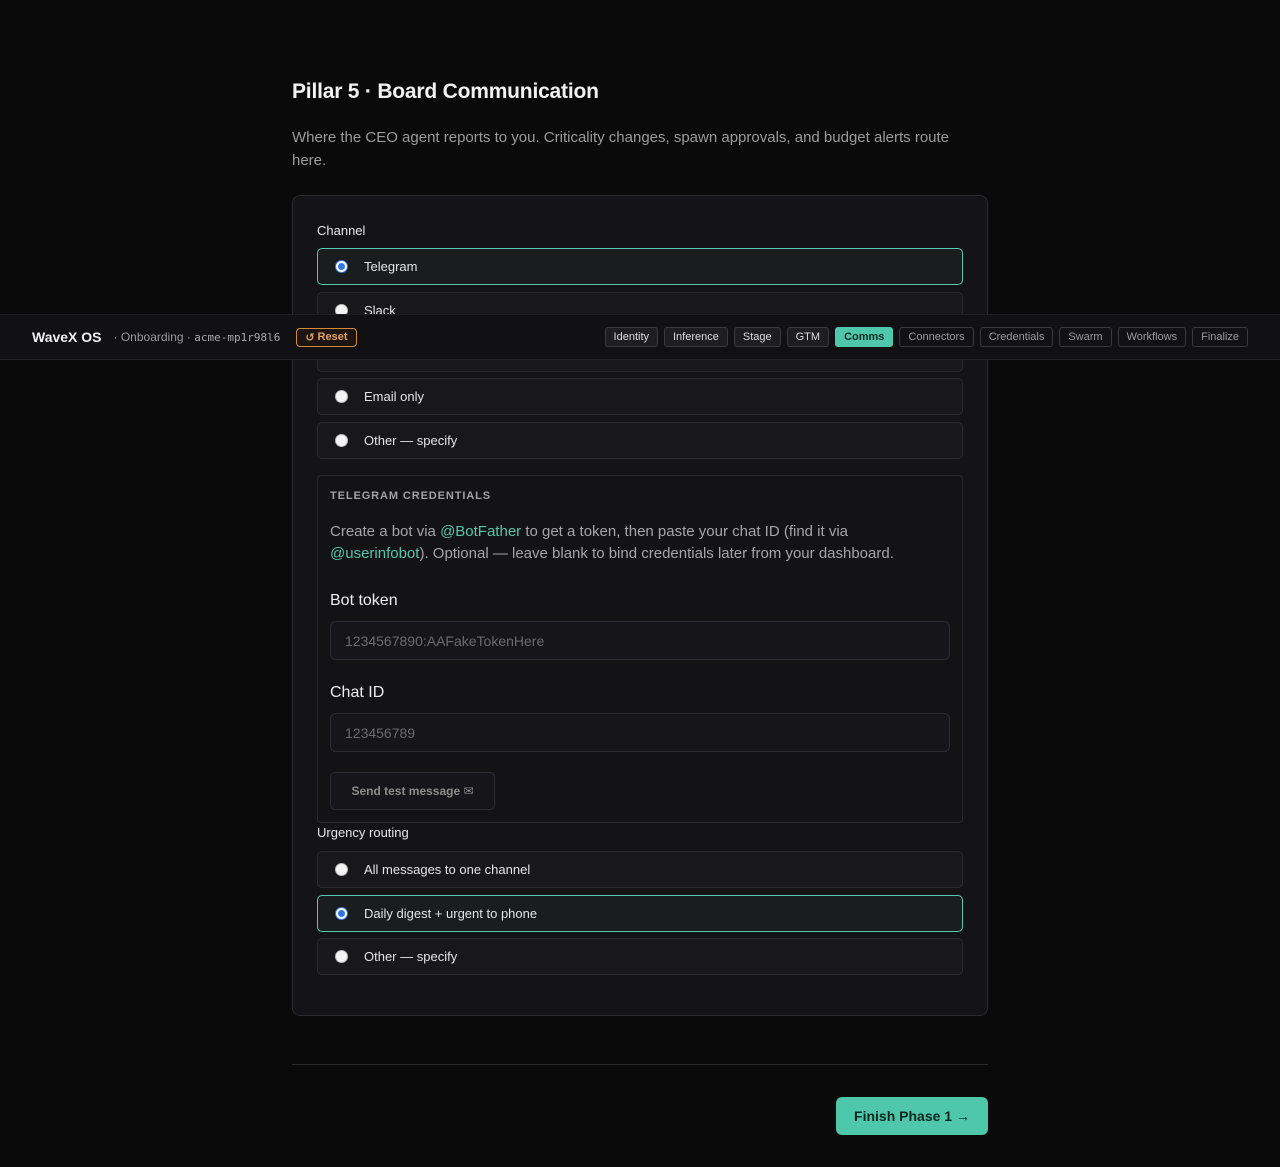 Image resolution: width=1280 pixels, height=1167 pixels. What do you see at coordinates (864, 337) in the screenshot?
I see `tab-comms: Comms` at bounding box center [864, 337].